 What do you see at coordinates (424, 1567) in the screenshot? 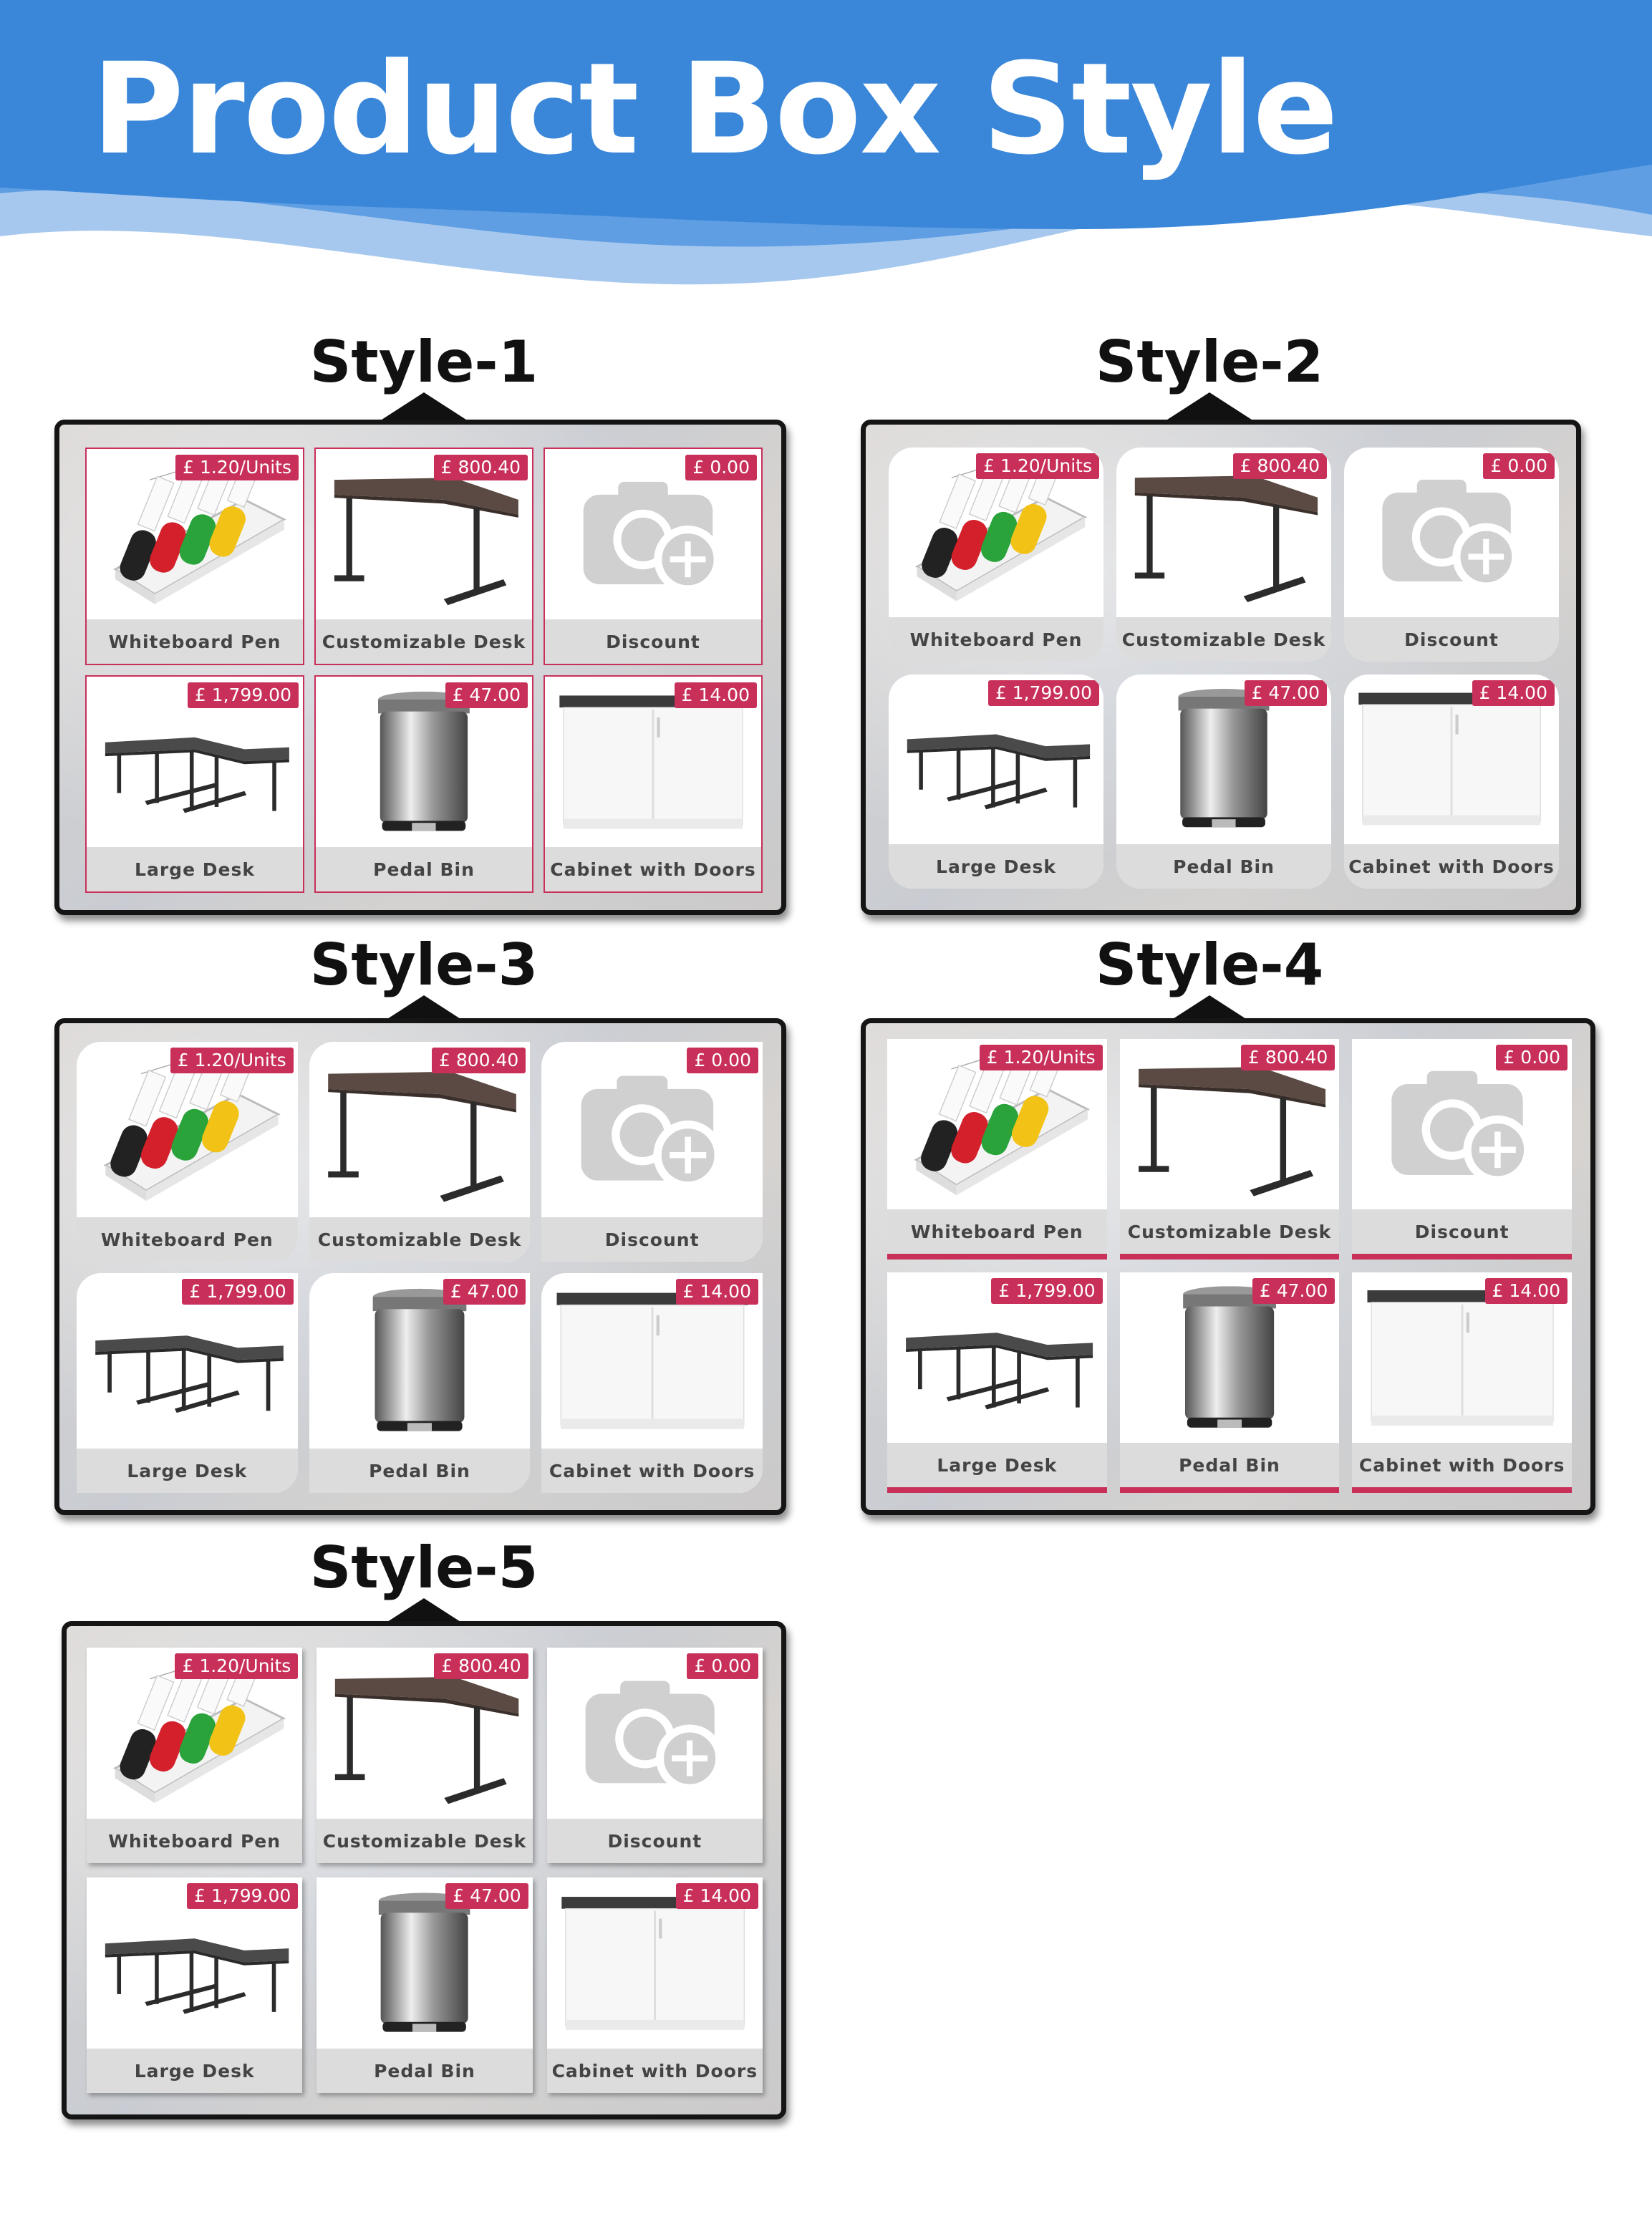
I see `style-5-title: Style-5` at bounding box center [424, 1567].